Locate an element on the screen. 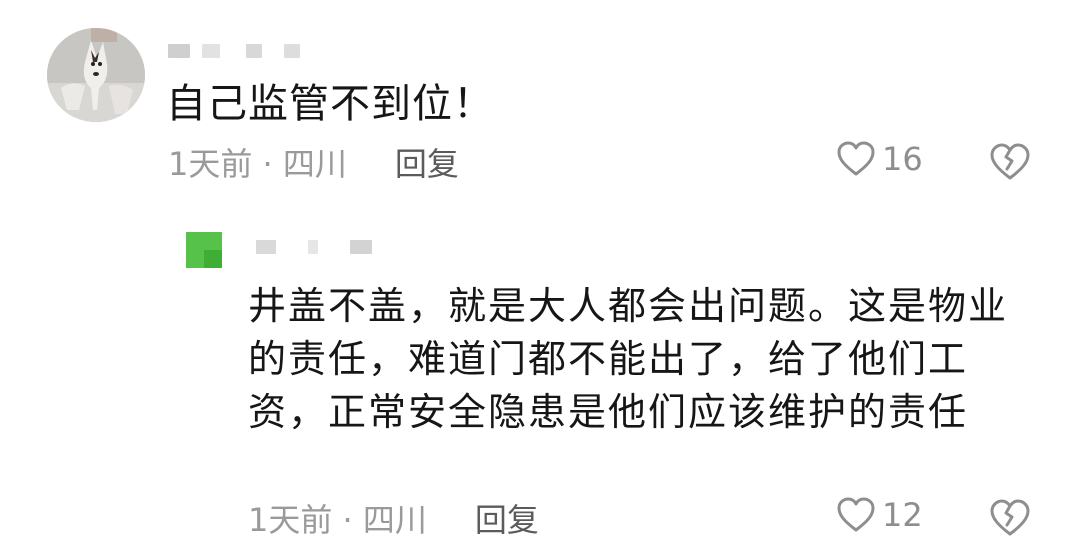 This screenshot has width=1080, height=558. avatar-shade is located at coordinates (213, 259).